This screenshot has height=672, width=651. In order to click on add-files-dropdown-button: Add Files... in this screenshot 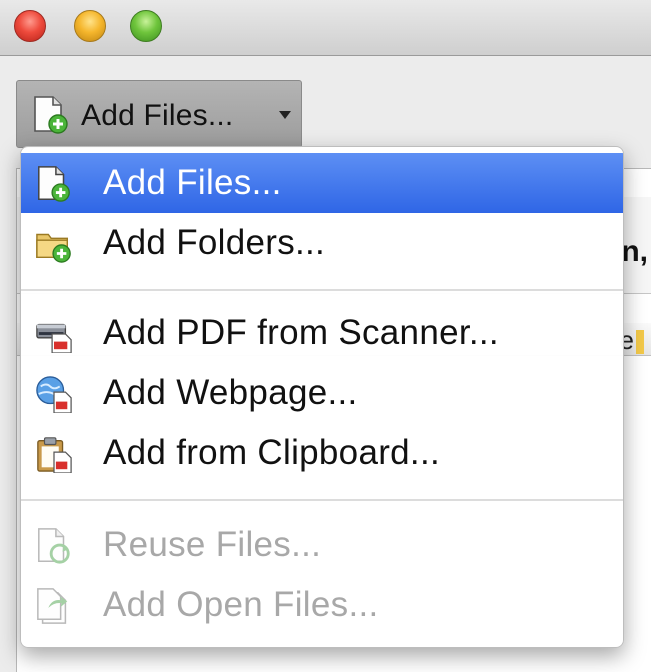, I will do `click(159, 114)`.